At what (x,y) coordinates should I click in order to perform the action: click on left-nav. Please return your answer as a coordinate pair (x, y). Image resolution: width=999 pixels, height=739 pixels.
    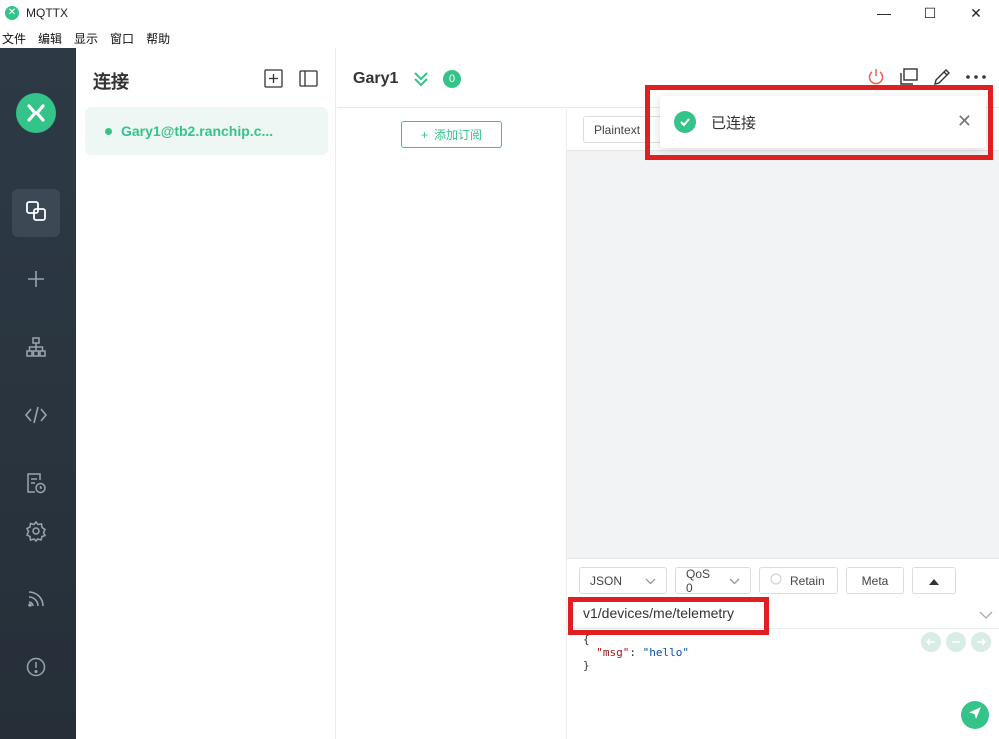
    Looking at the image, I should click on (38, 393).